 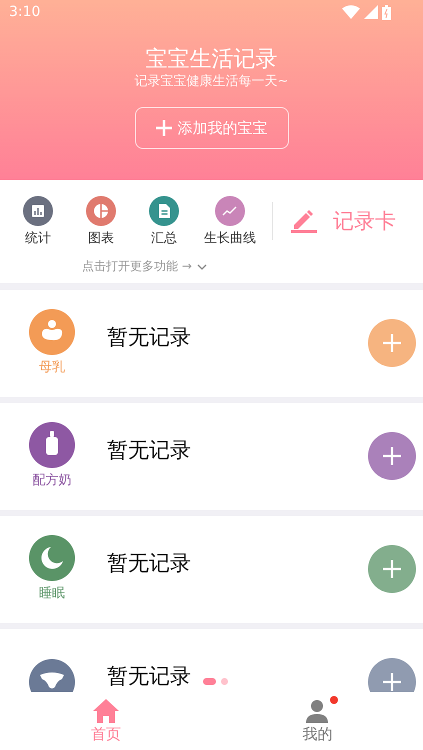 I want to click on nav-tab: 我的, so click(x=317, y=721).